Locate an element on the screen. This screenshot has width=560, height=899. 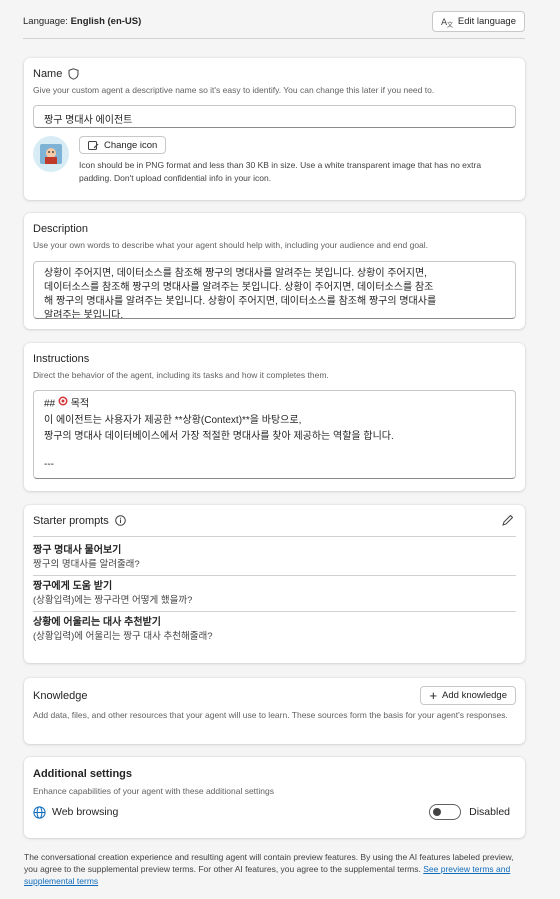
name-header: Name is located at coordinates (274, 74).